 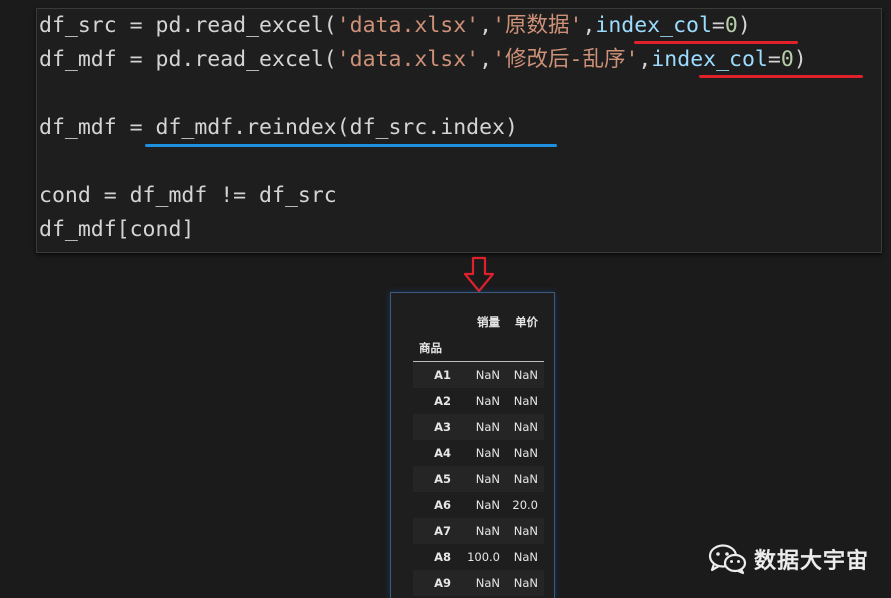 What do you see at coordinates (442, 505) in the screenshot?
I see `row-index: A6` at bounding box center [442, 505].